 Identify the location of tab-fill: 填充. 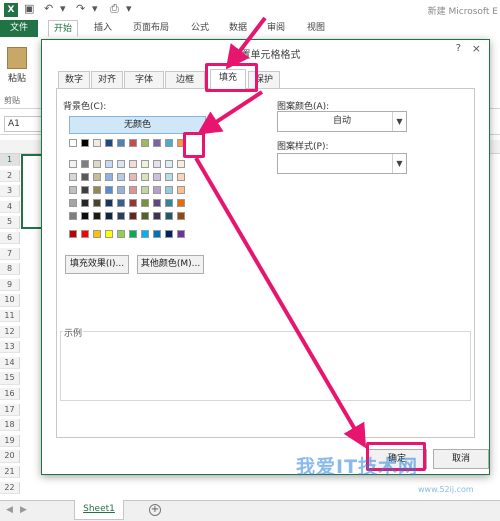
(228, 79).